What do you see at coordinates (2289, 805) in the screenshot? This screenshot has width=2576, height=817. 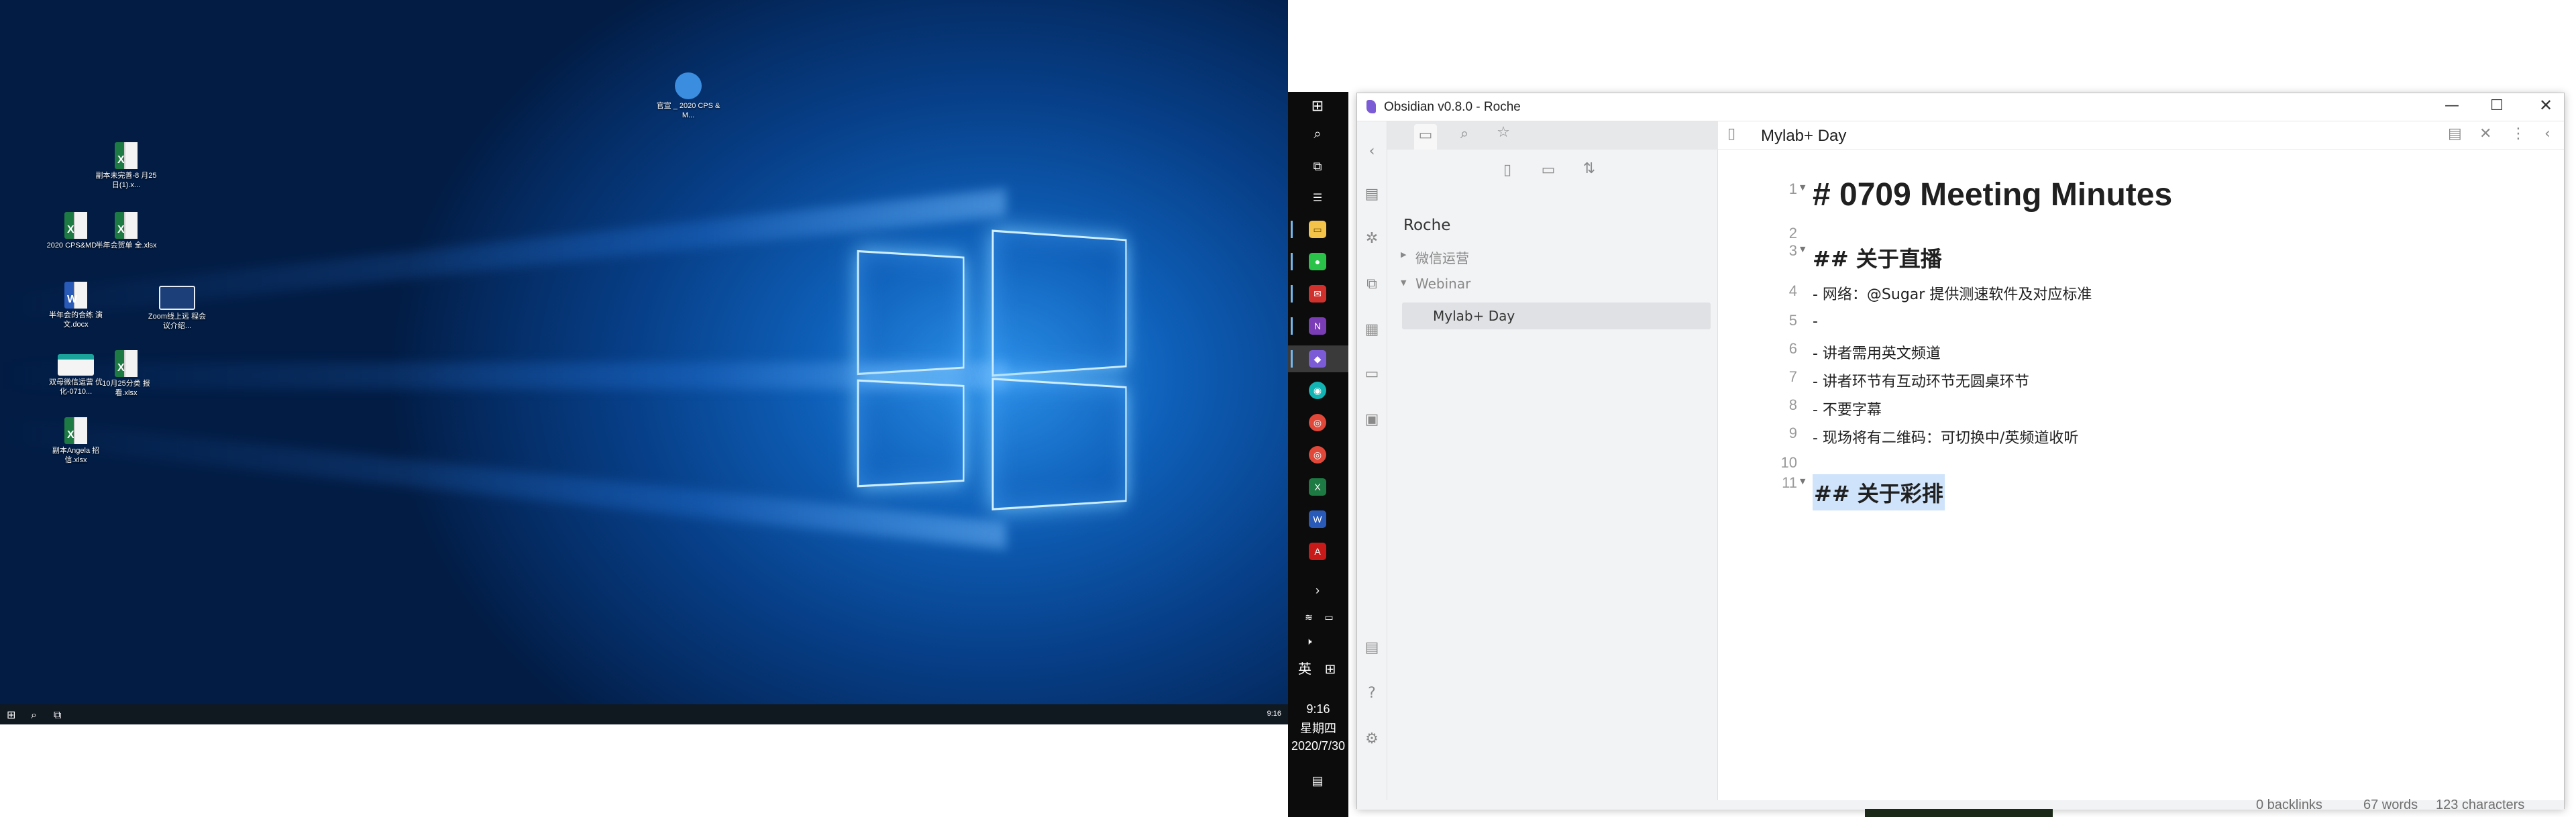 I see `backlinks-count: 0 backlinks` at bounding box center [2289, 805].